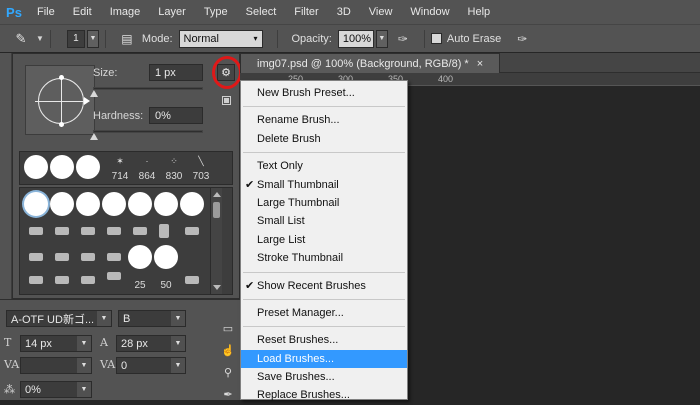 The height and width of the screenshot is (405, 700). Describe the element at coordinates (306, 12) in the screenshot. I see `menu-filter: Filter` at that location.